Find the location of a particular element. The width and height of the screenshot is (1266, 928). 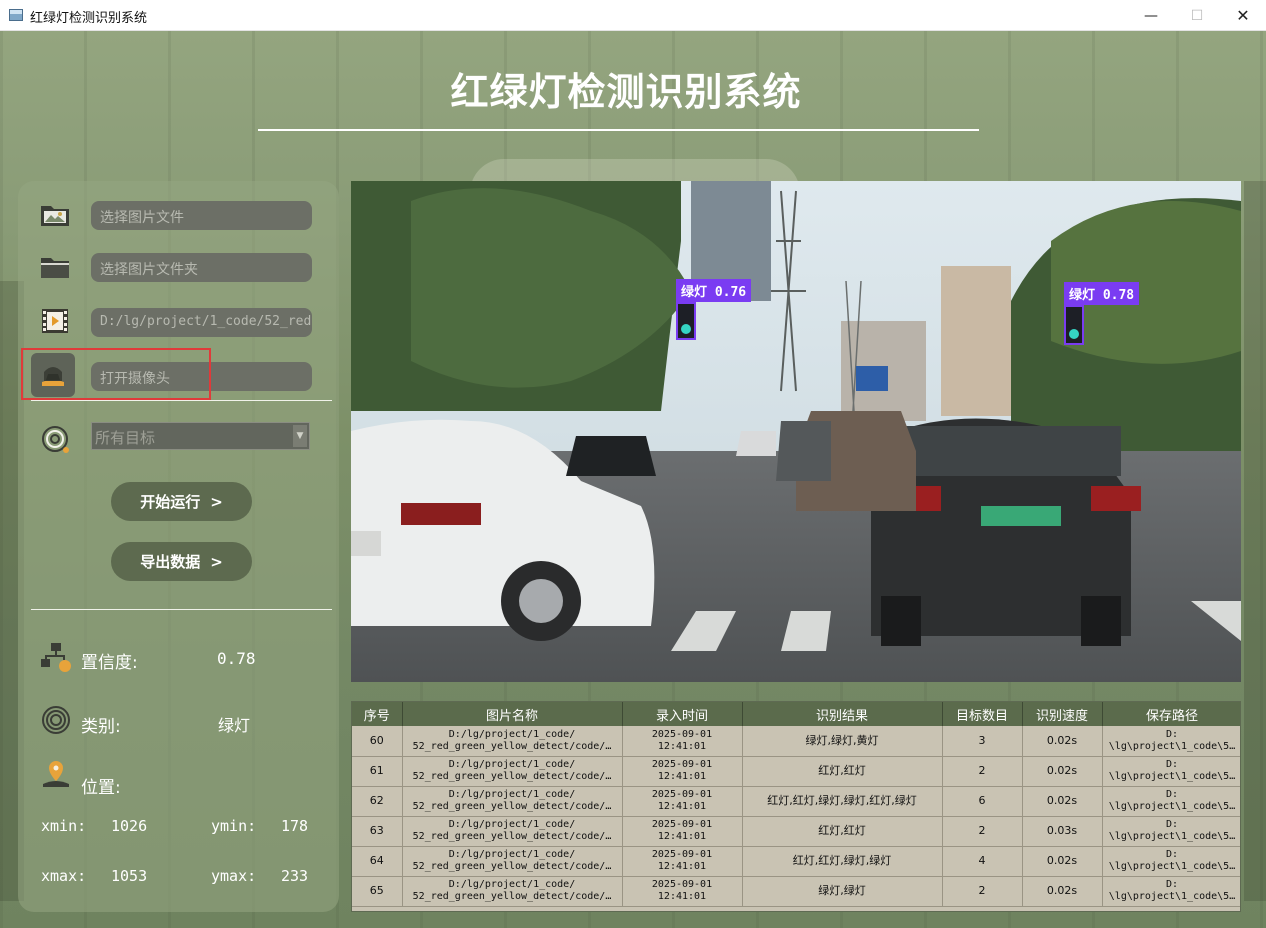

target-select-value: 所有目标 is located at coordinates (125, 438).